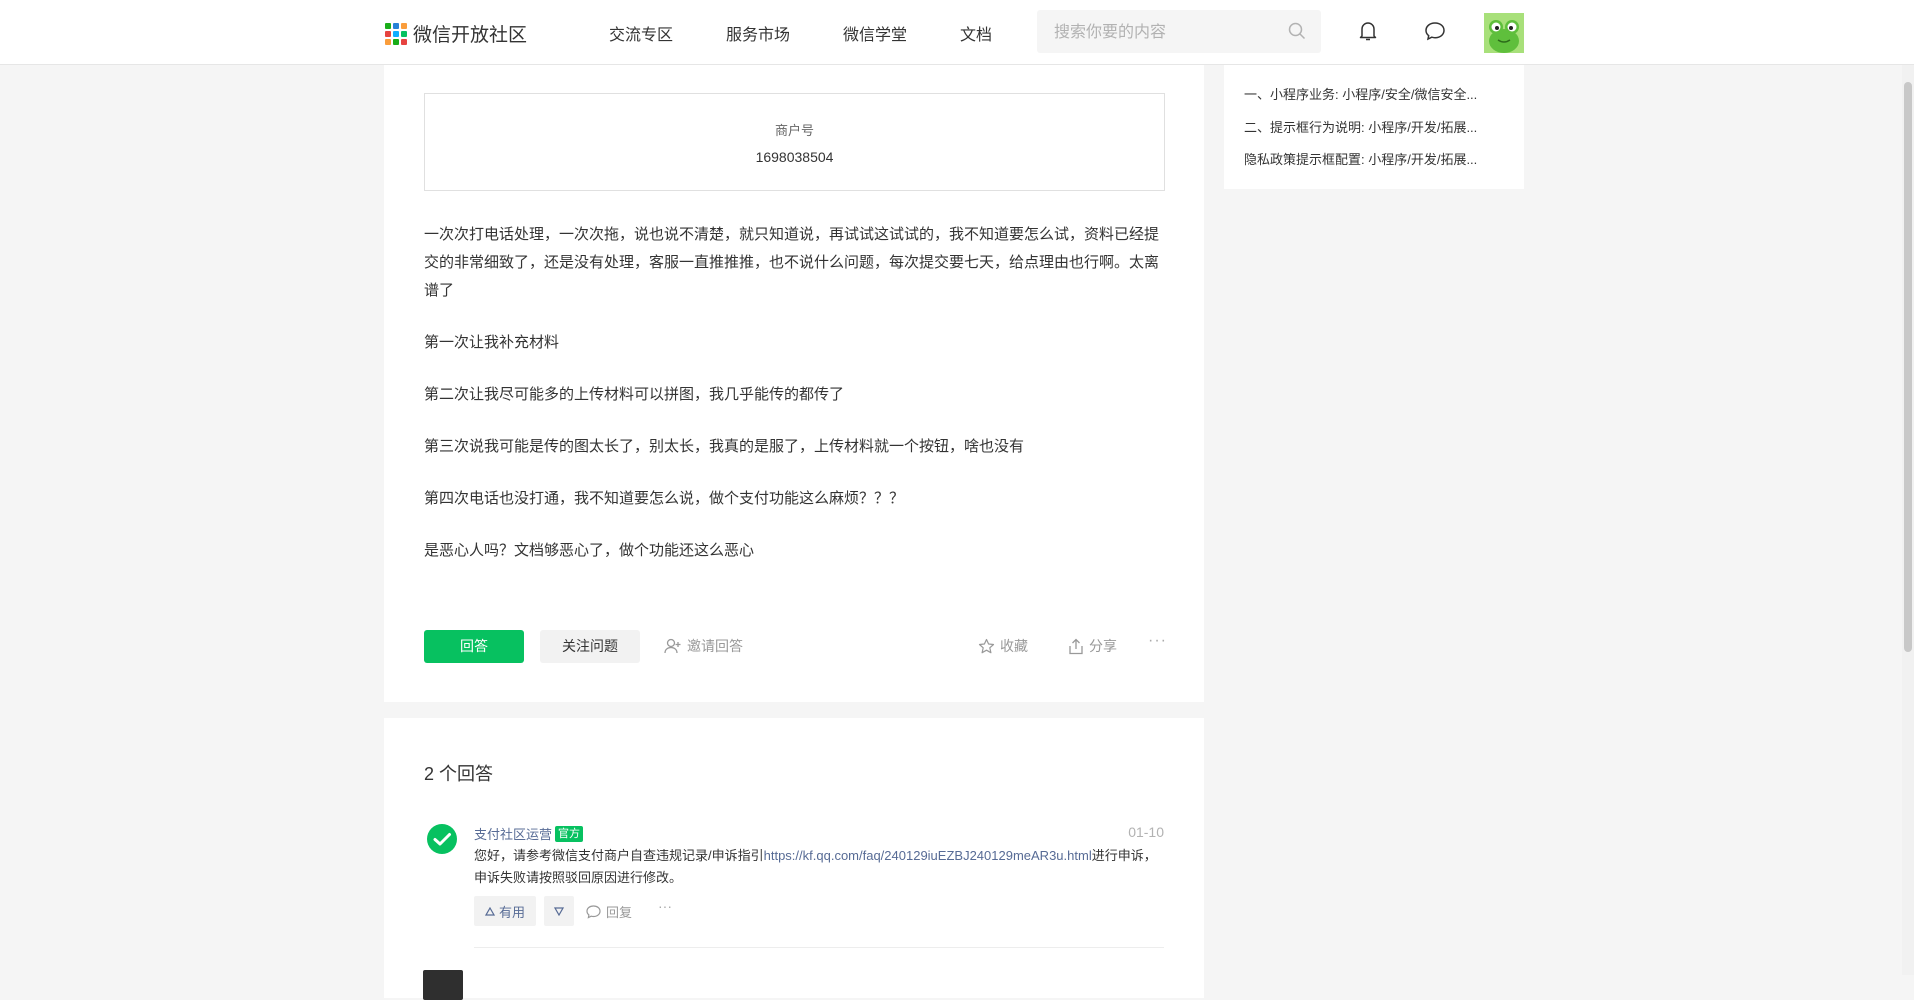  I want to click on frog-avatar-icon, so click(1504, 33).